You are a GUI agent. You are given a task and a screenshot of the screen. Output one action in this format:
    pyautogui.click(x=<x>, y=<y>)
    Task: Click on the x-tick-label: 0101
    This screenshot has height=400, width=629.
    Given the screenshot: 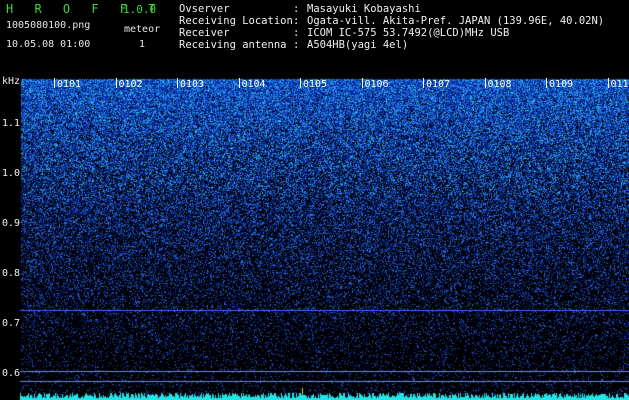 What is the action you would take?
    pyautogui.click(x=69, y=84)
    